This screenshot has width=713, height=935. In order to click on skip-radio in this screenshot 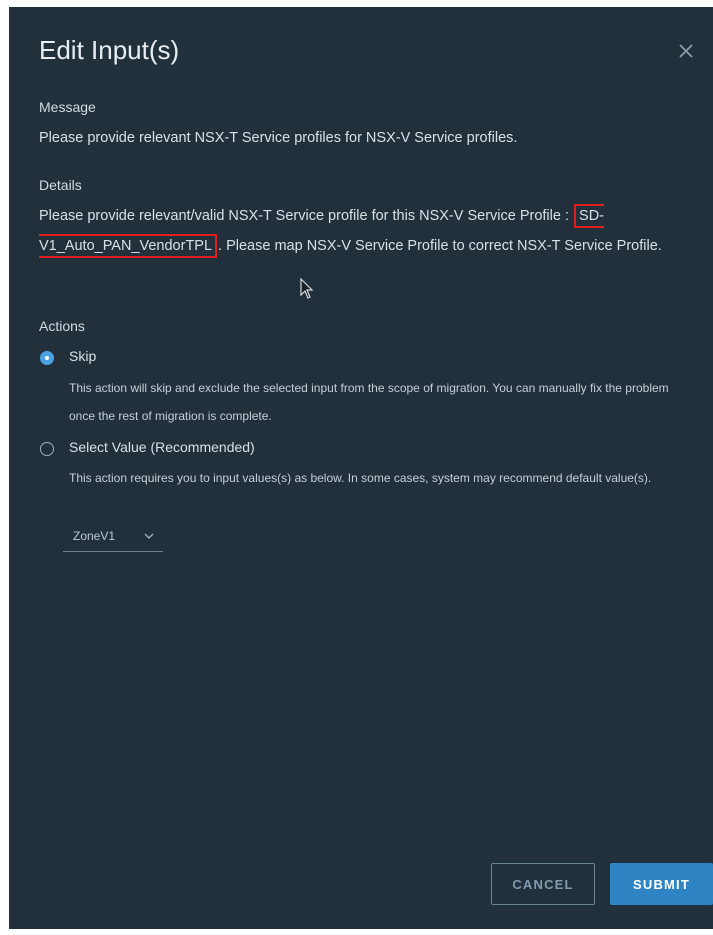, I will do `click(47, 358)`.